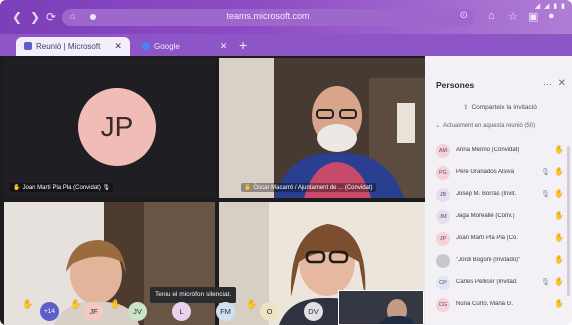 The width and height of the screenshot is (572, 325). I want to click on forward-icon: ❯, so click(35, 17).